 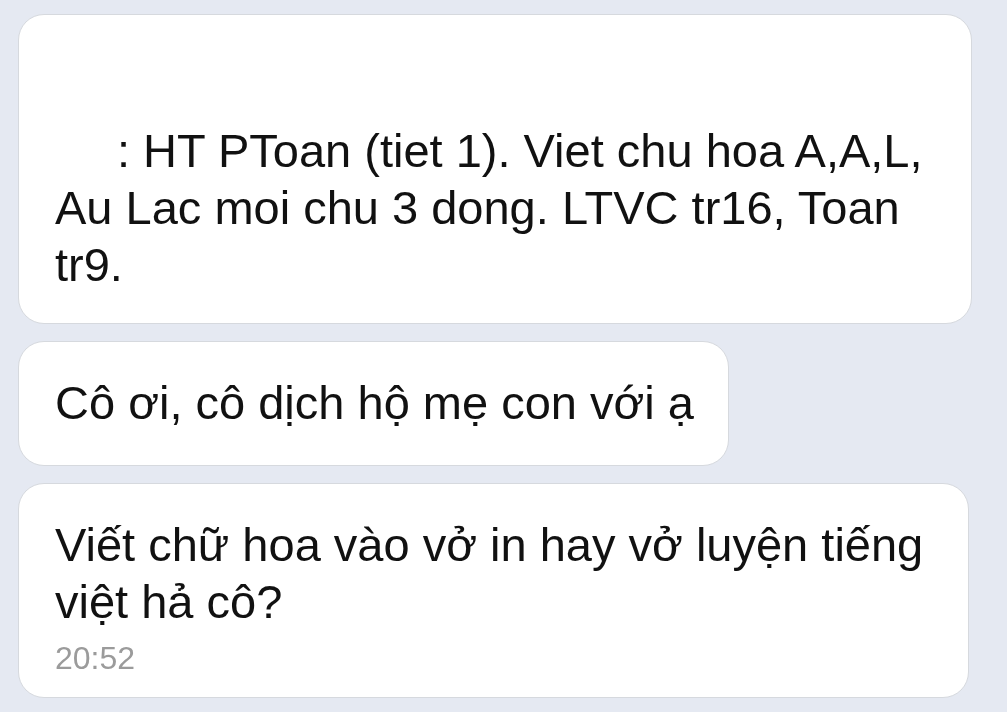 What do you see at coordinates (490, 573) in the screenshot?
I see `message-text: Viết chữ hoa vào vở in hay vở luyện tiếng việt hả cô?` at bounding box center [490, 573].